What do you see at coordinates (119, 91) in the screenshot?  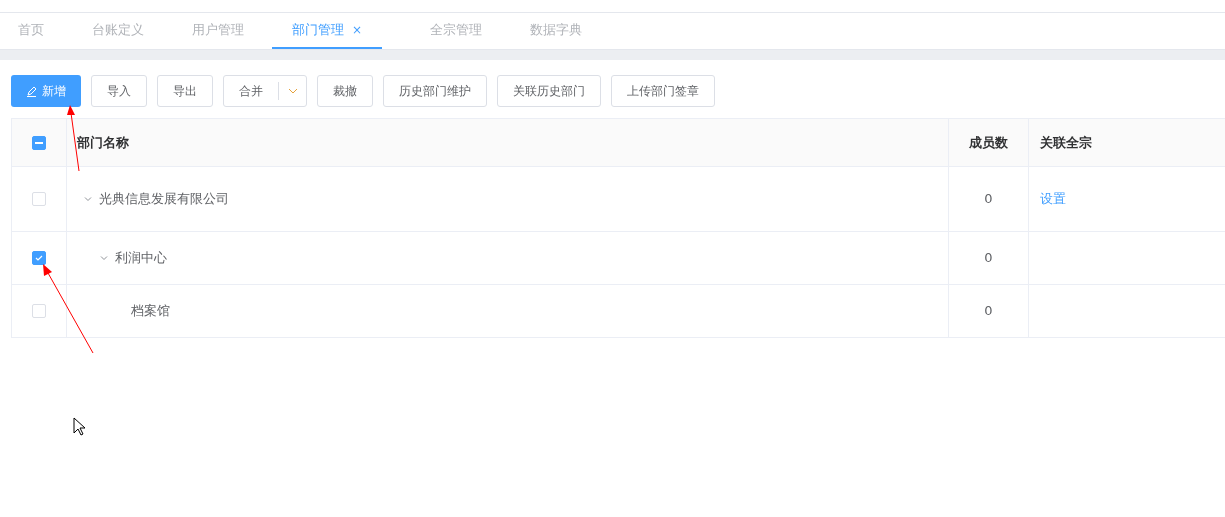 I see `toolbar-button: 导入` at bounding box center [119, 91].